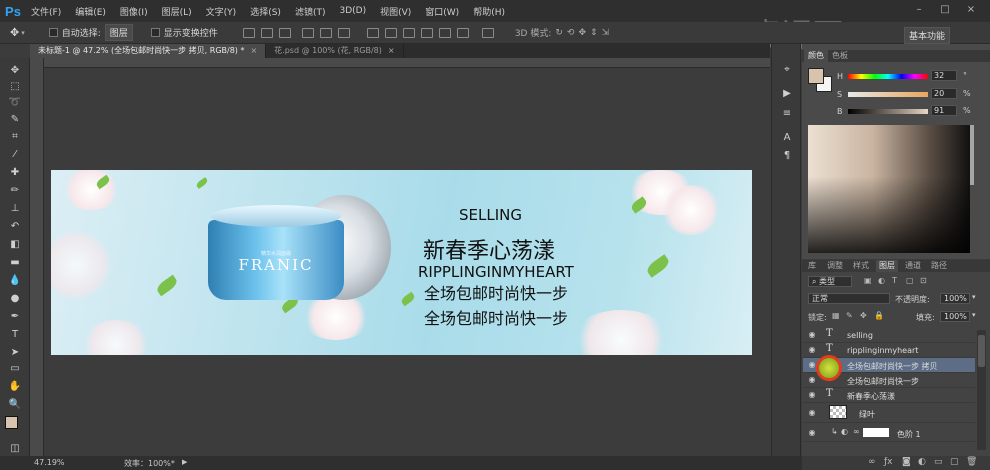 This screenshot has height=470, width=990. Describe the element at coordinates (888, 462) in the screenshot. I see `layer-style-icon: ƒx` at that location.